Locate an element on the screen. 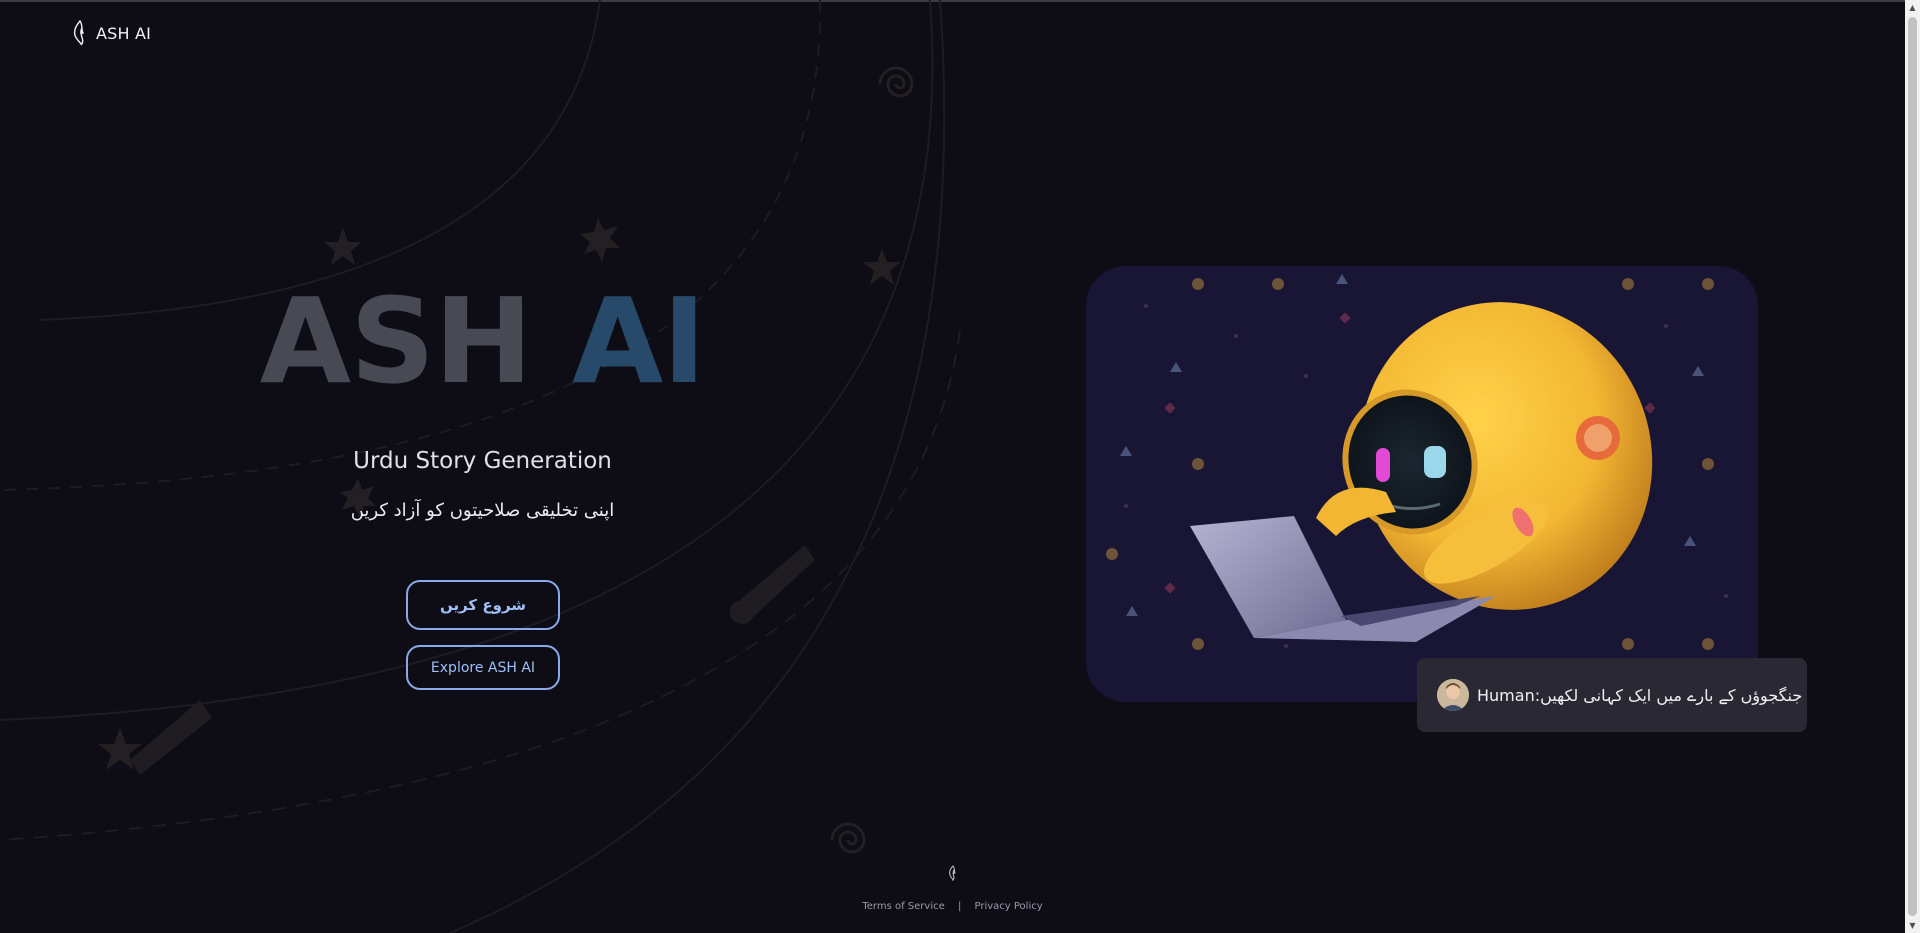 This screenshot has height=933, width=1920. flame-logo-icon is located at coordinates (78, 33).